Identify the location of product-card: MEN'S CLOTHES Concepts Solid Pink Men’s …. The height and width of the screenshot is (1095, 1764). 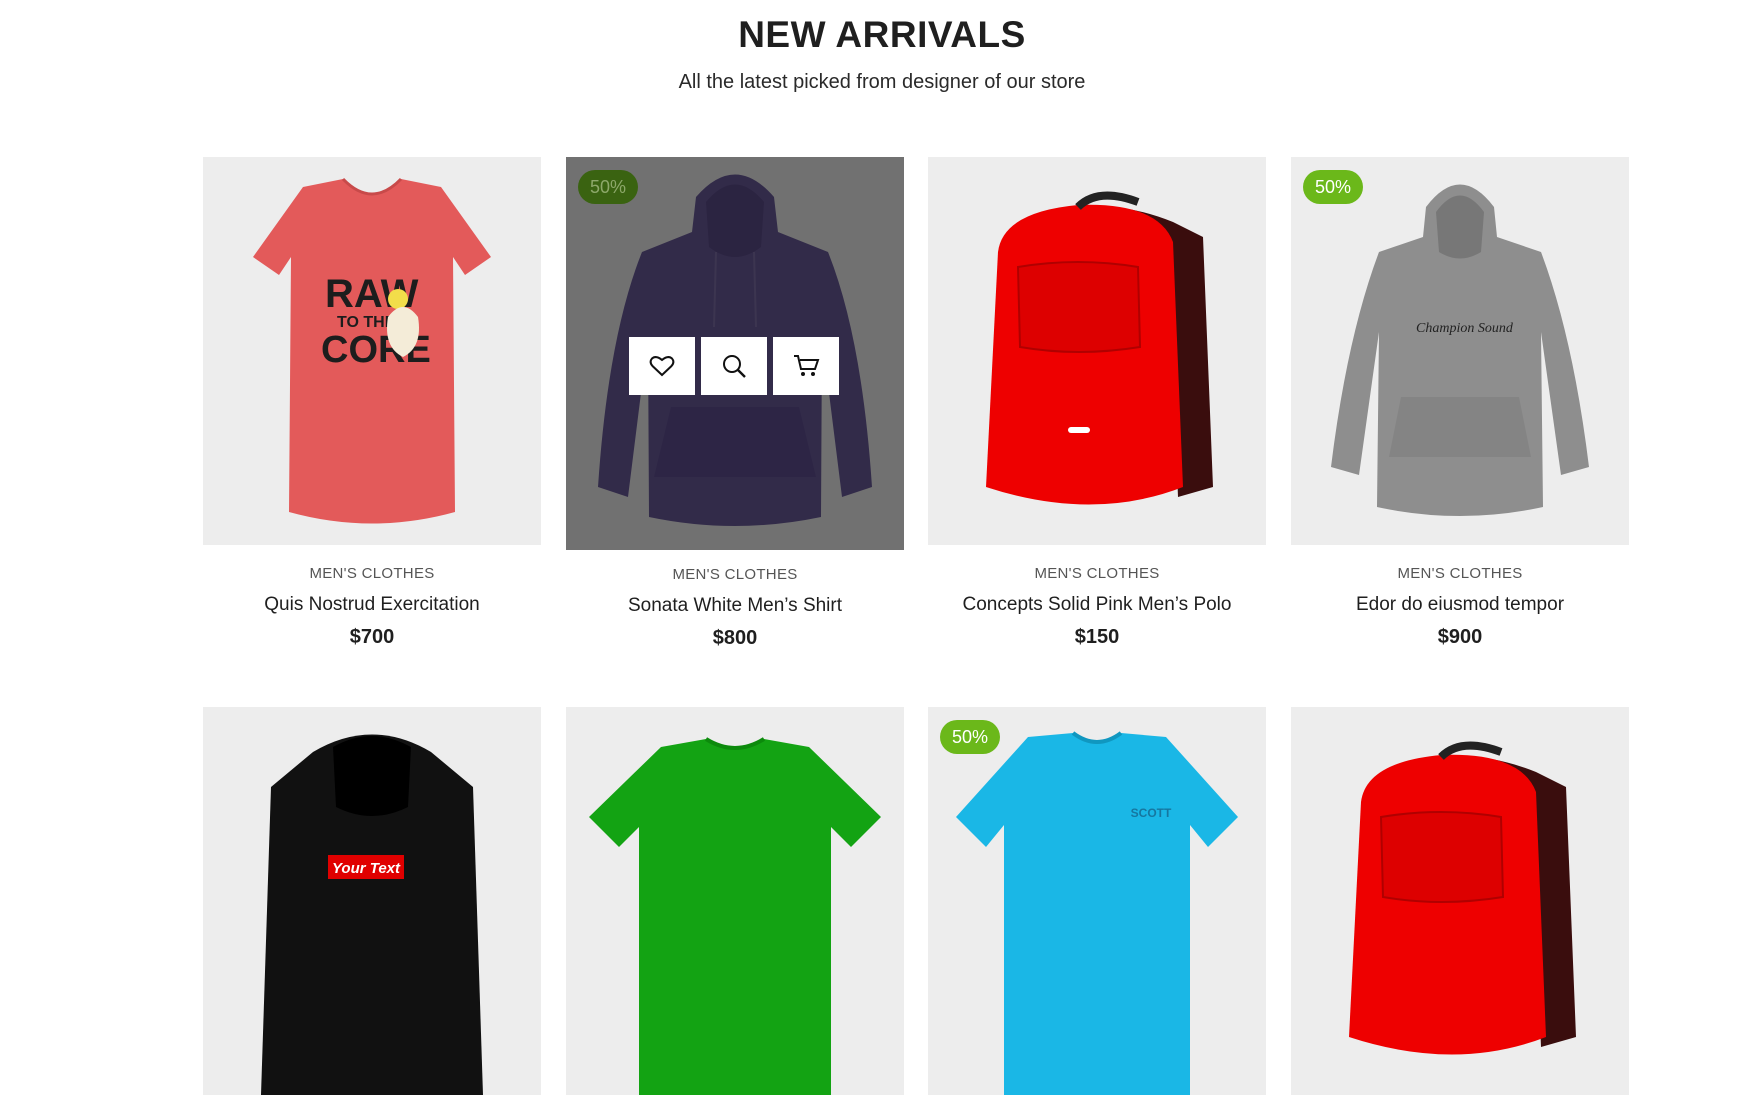
(1097, 403).